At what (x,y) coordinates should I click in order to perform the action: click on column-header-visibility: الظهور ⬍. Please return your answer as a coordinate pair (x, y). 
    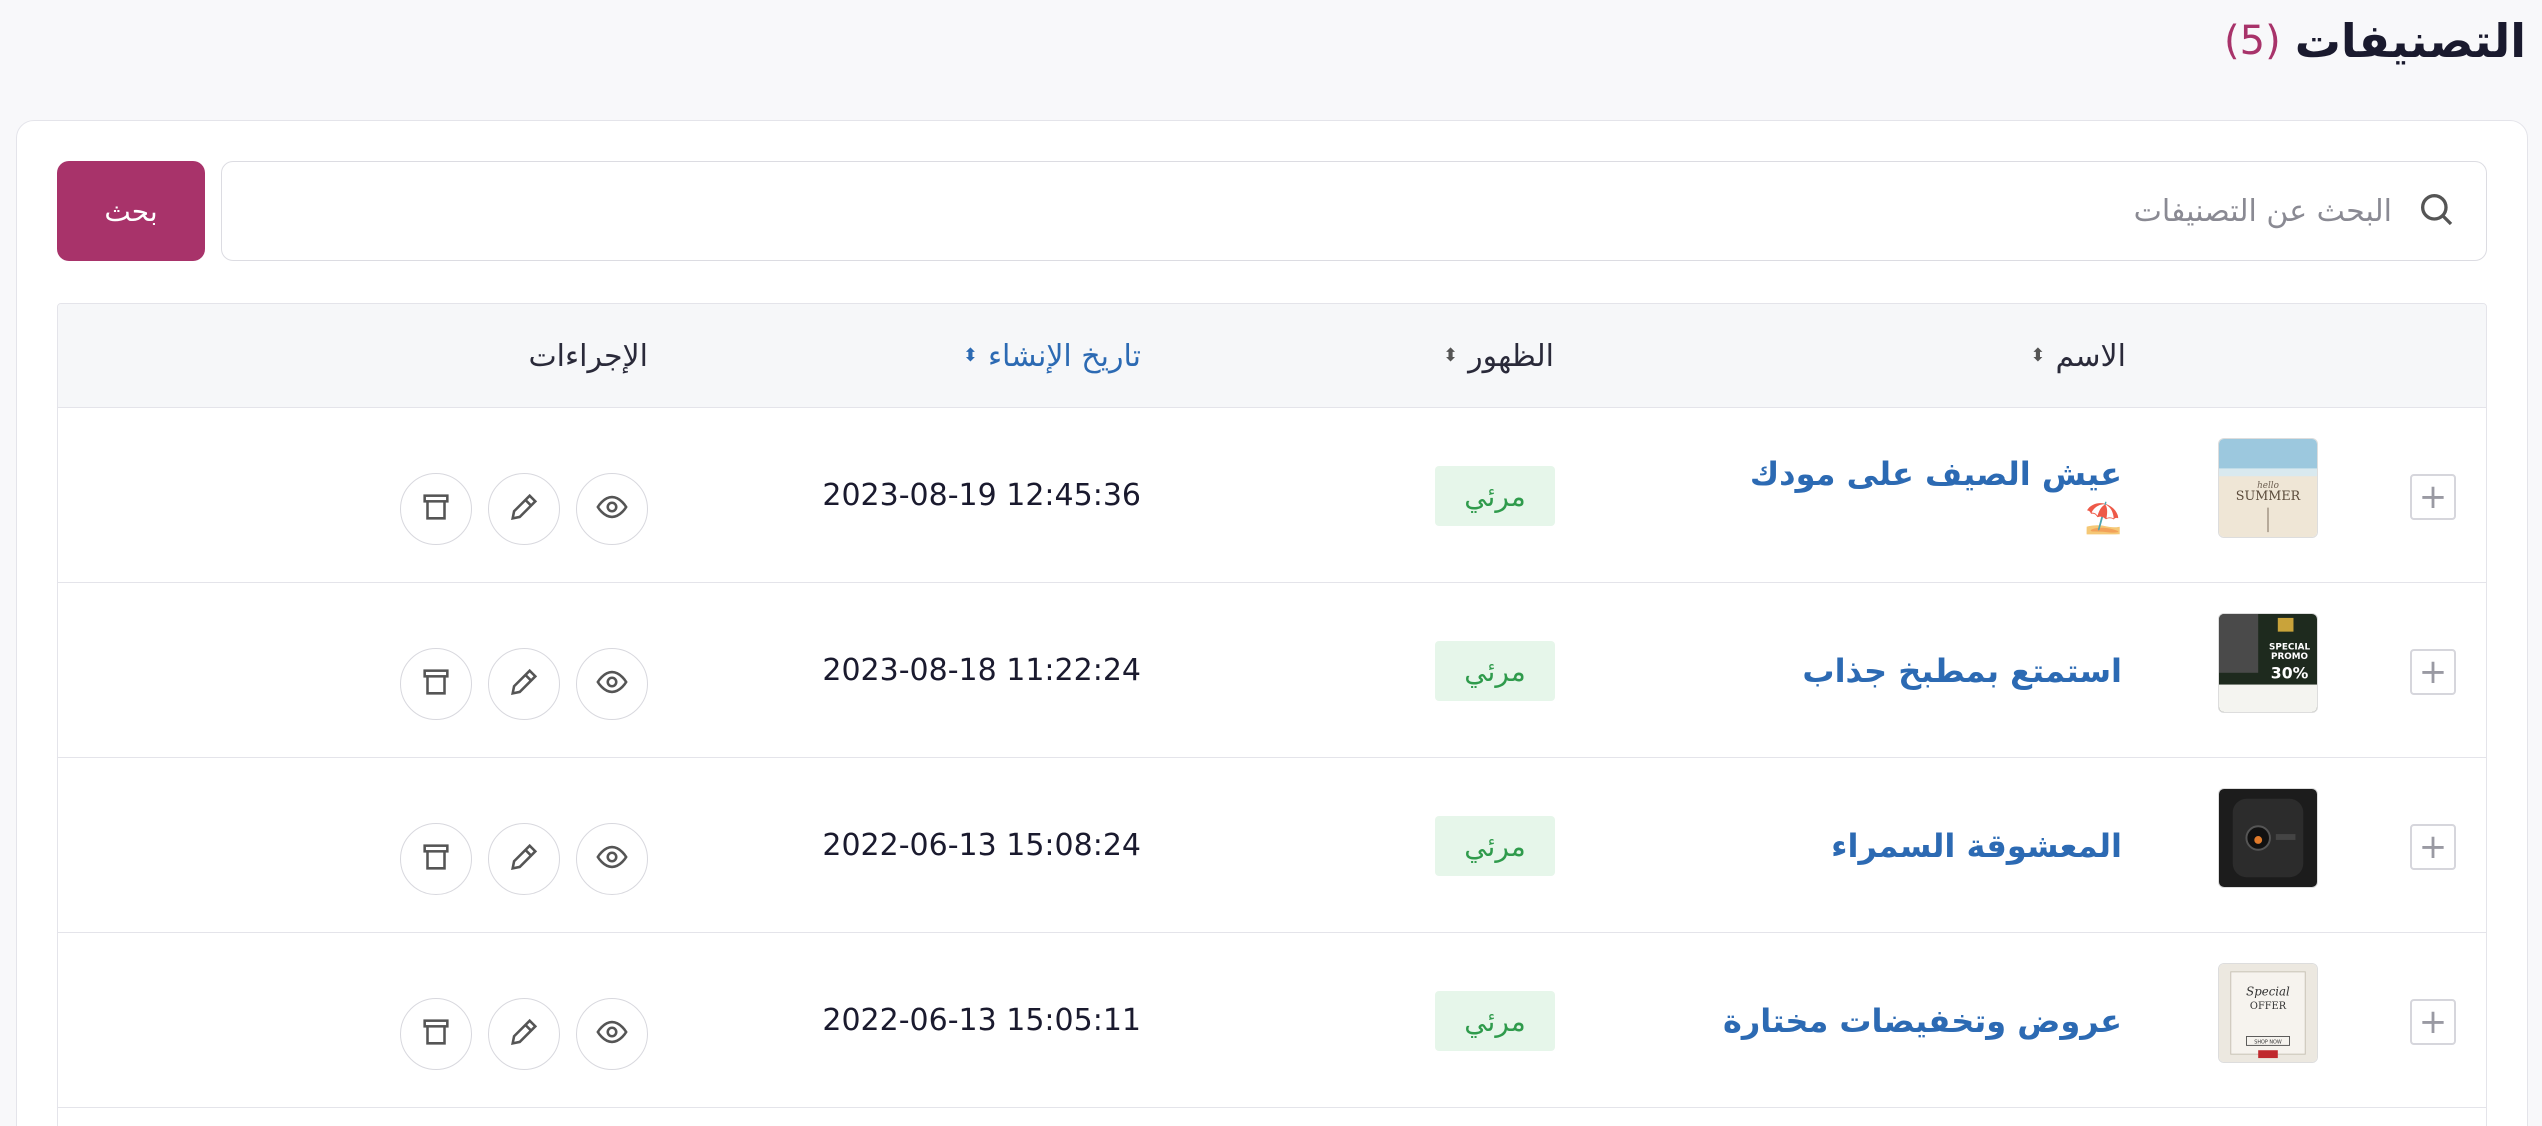
    Looking at the image, I should click on (1498, 356).